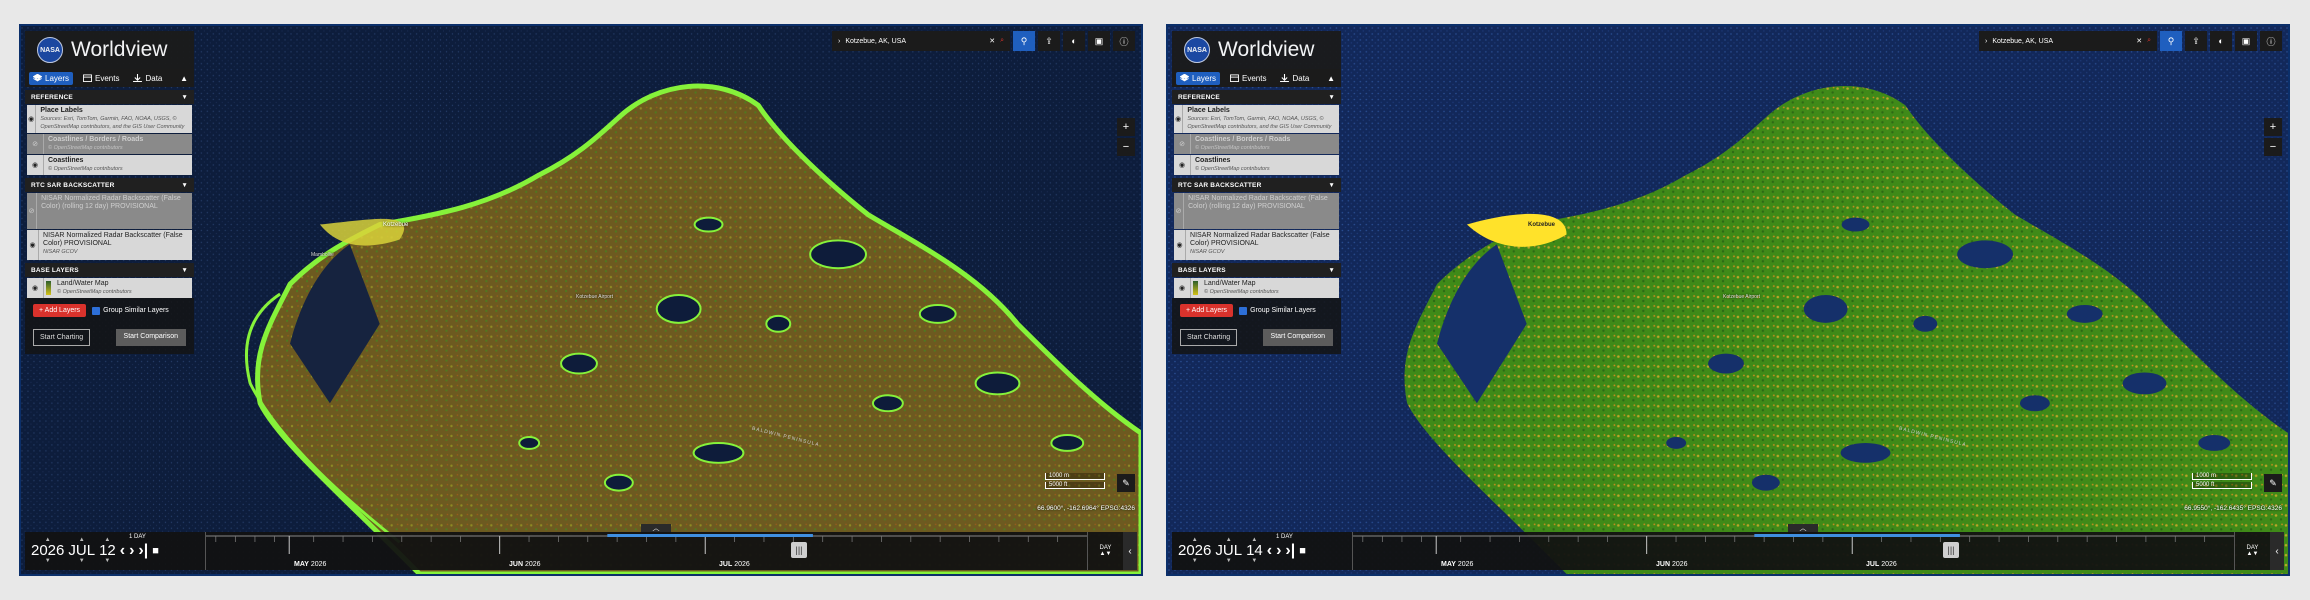  What do you see at coordinates (1126, 483) in the screenshot?
I see `measure-button: ✎` at bounding box center [1126, 483].